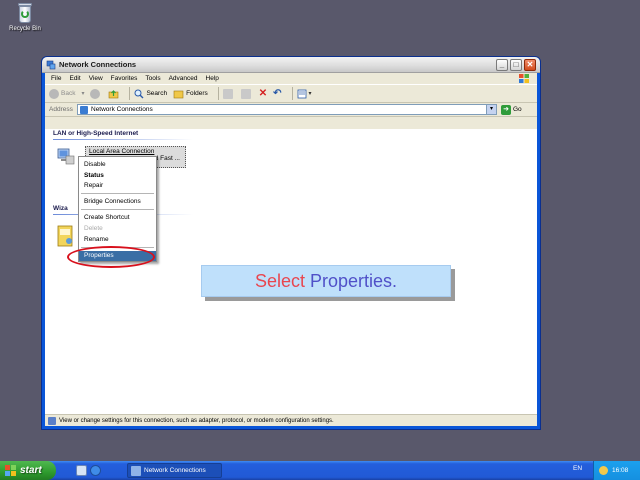 Image resolution: width=640 pixels, height=480 pixels. Describe the element at coordinates (117, 165) in the screenshot. I see `menu-item-disable: Disable` at that location.